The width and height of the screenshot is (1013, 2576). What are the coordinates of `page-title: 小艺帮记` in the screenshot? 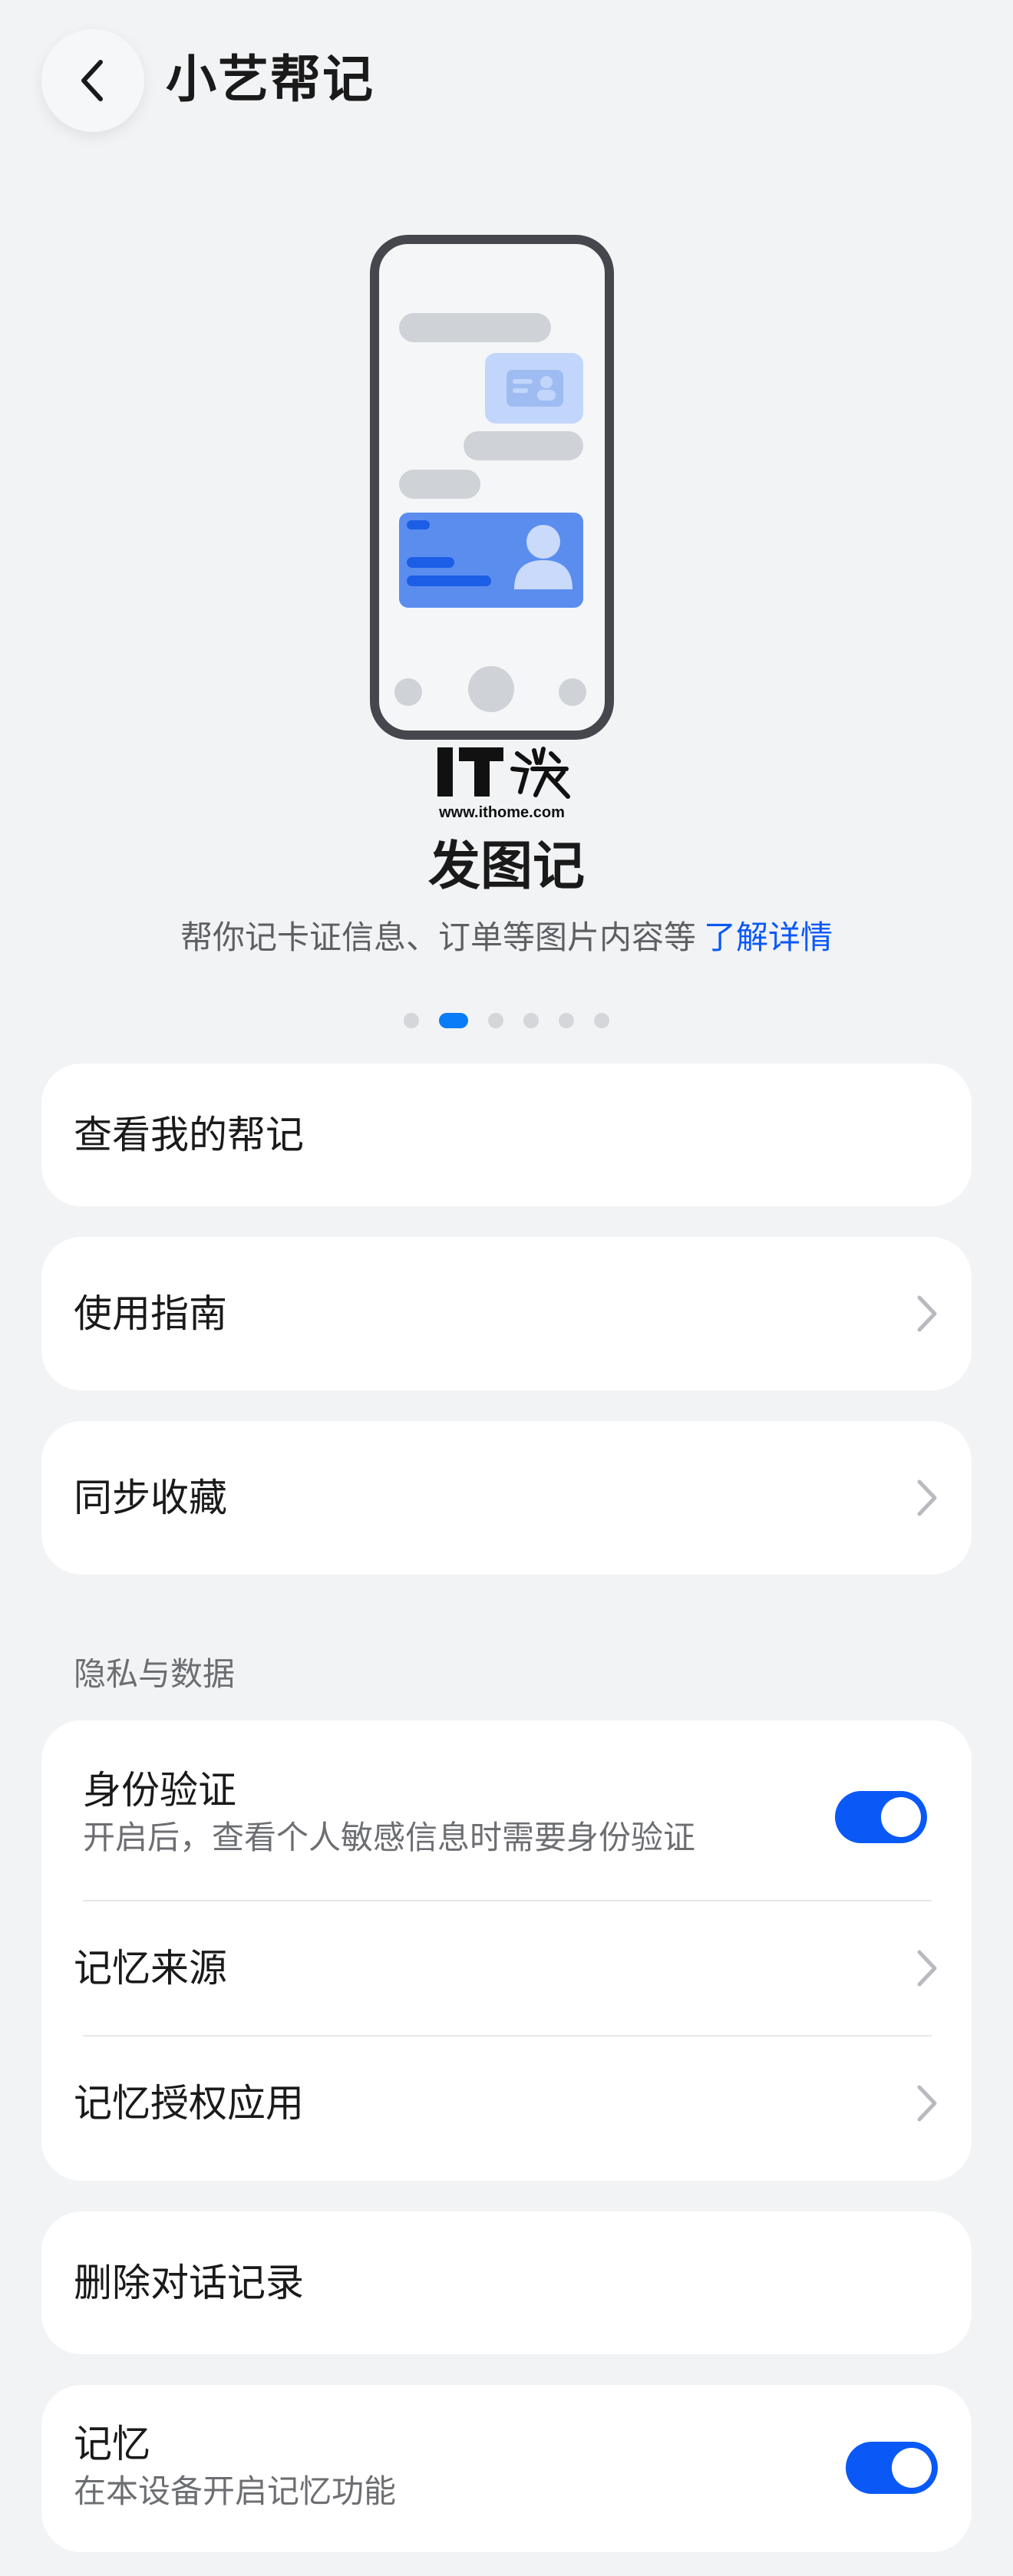 It's located at (270, 79).